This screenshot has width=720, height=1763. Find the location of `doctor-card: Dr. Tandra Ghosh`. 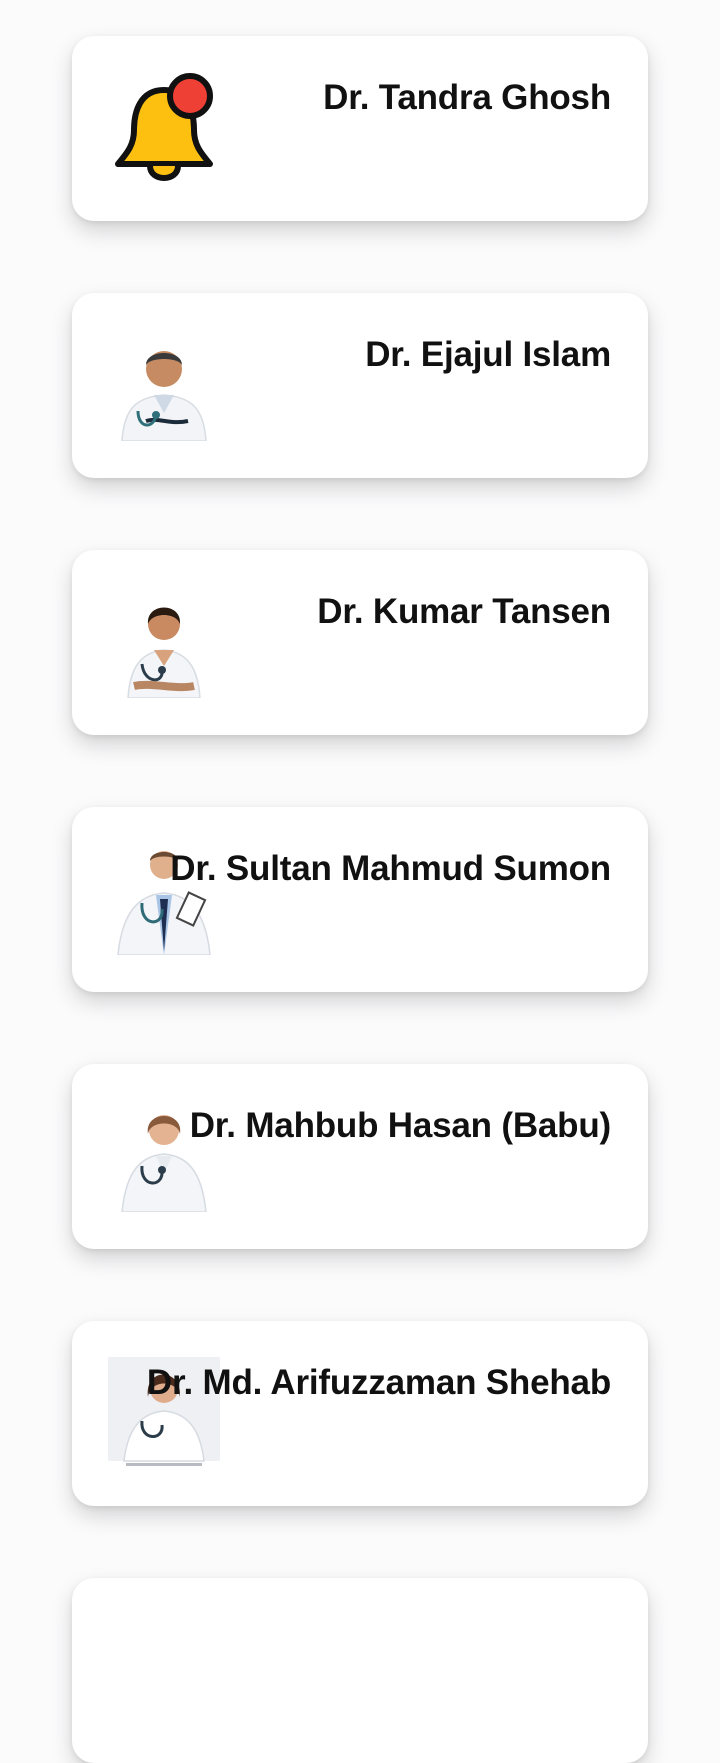

doctor-card: Dr. Tandra Ghosh is located at coordinates (360, 128).